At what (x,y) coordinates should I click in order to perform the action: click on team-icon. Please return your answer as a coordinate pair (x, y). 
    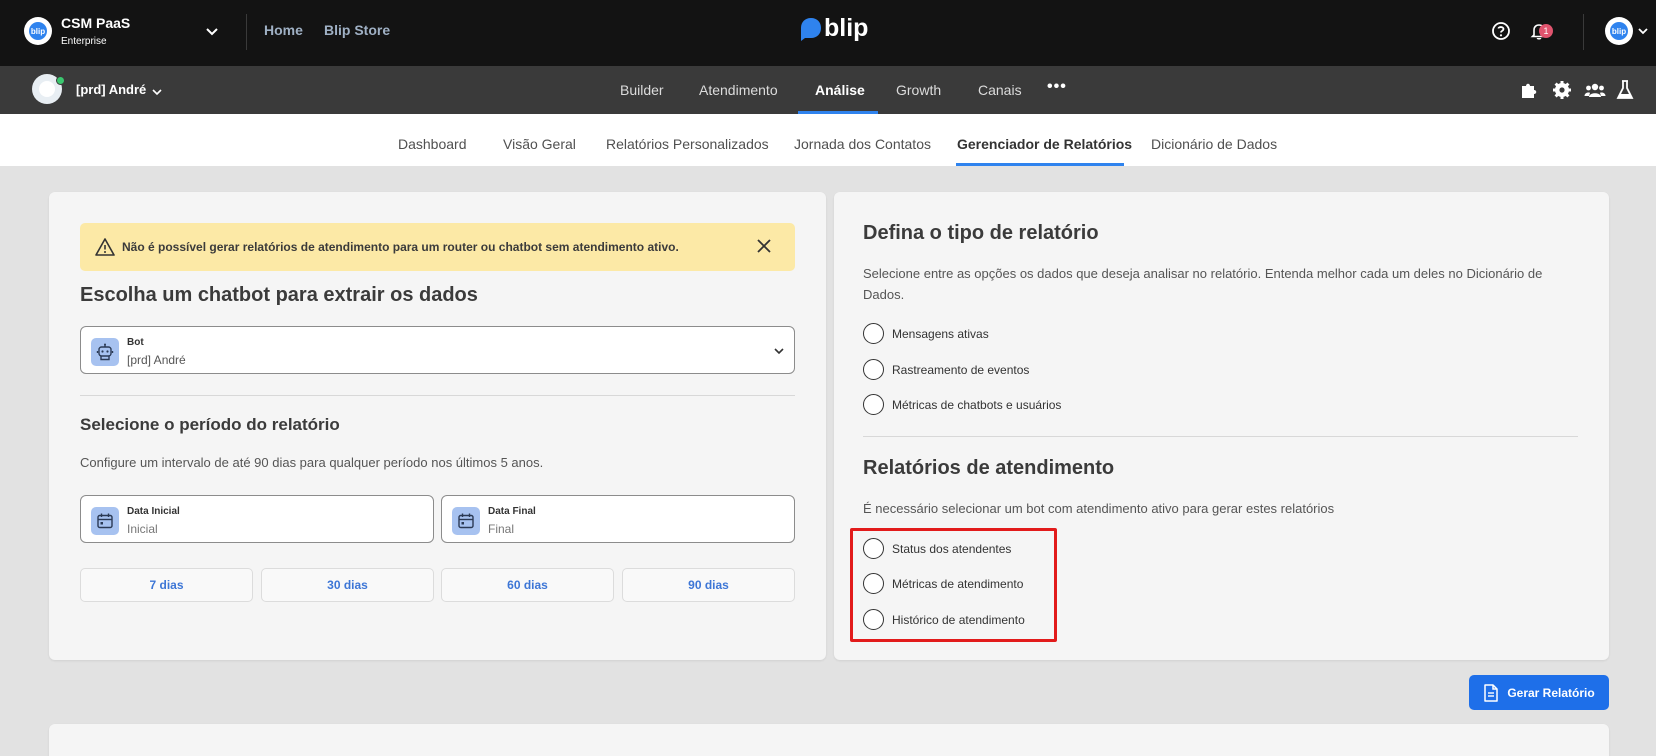
    Looking at the image, I should click on (1595, 90).